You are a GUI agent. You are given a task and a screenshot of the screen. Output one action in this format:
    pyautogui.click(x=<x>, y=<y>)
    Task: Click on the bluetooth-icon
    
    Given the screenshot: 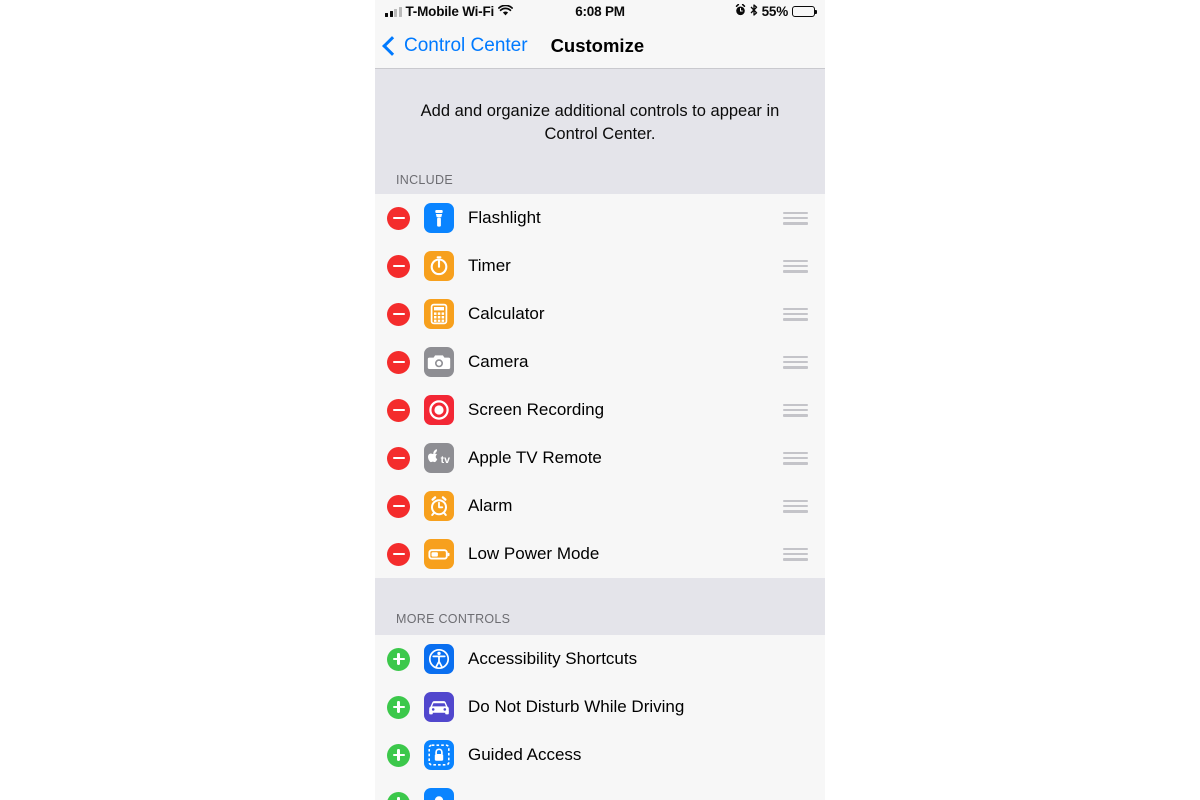 What is the action you would take?
    pyautogui.click(x=754, y=11)
    